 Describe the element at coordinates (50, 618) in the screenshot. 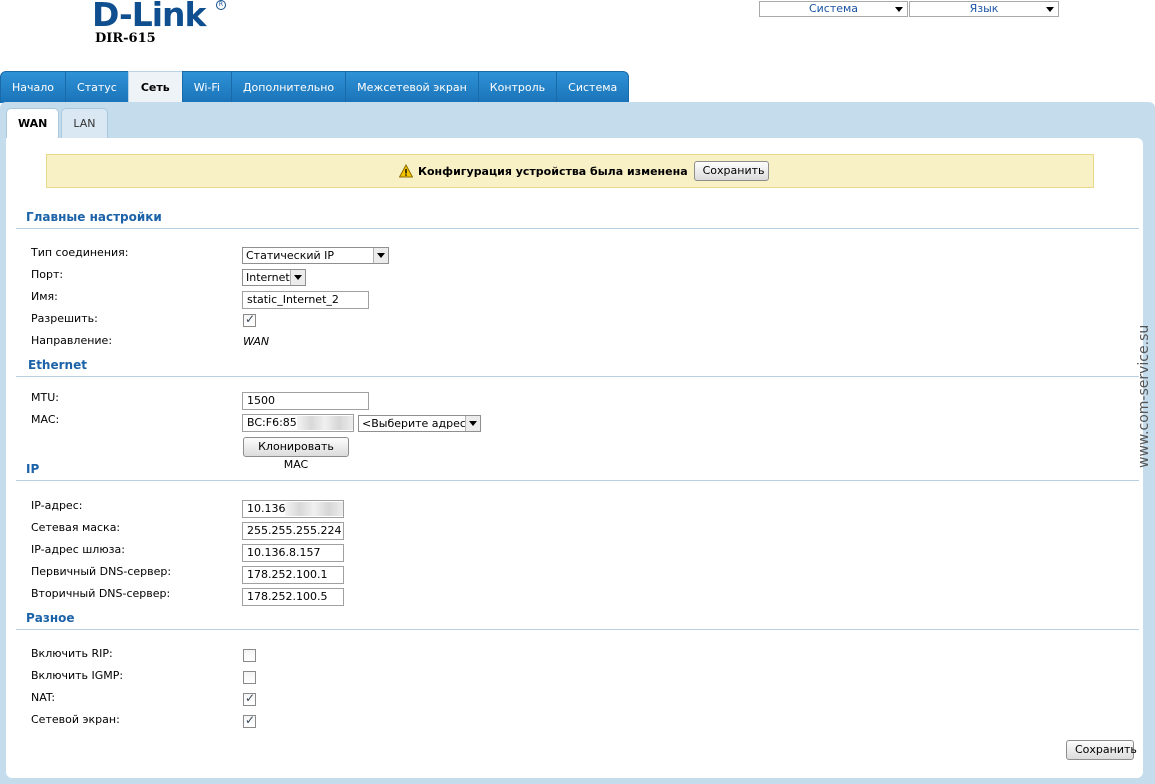

I see `section-title-misc: Разное` at that location.